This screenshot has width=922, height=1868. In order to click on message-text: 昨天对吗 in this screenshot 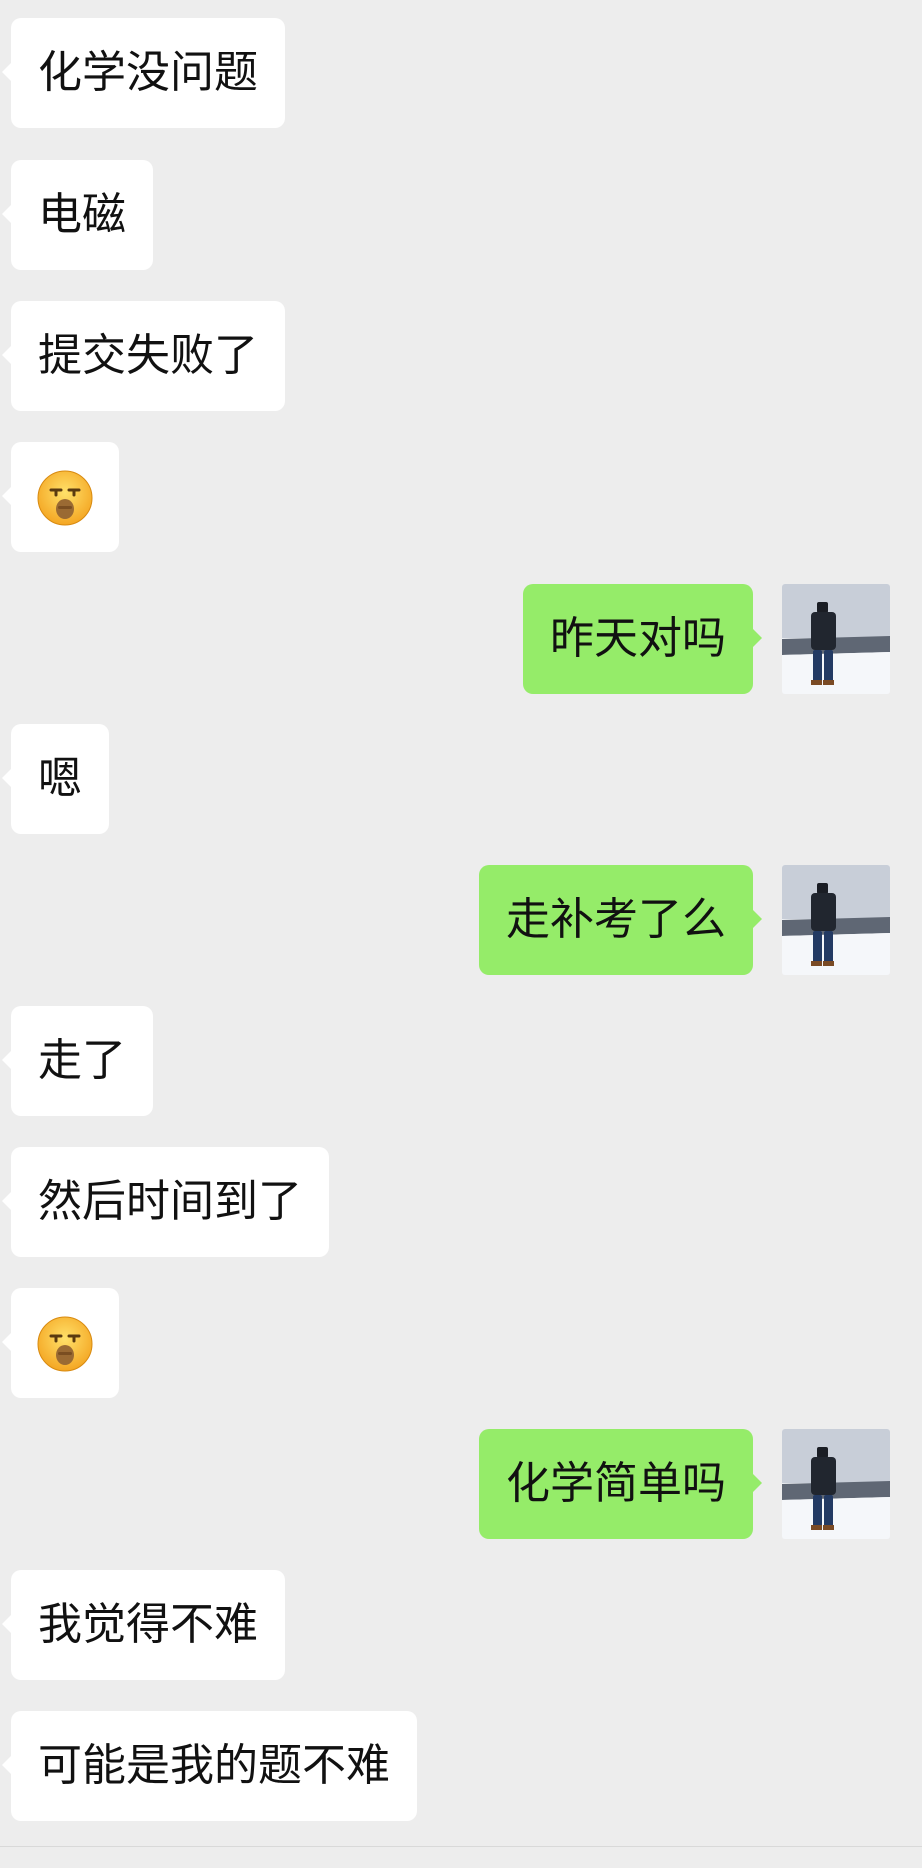, I will do `click(638, 638)`.